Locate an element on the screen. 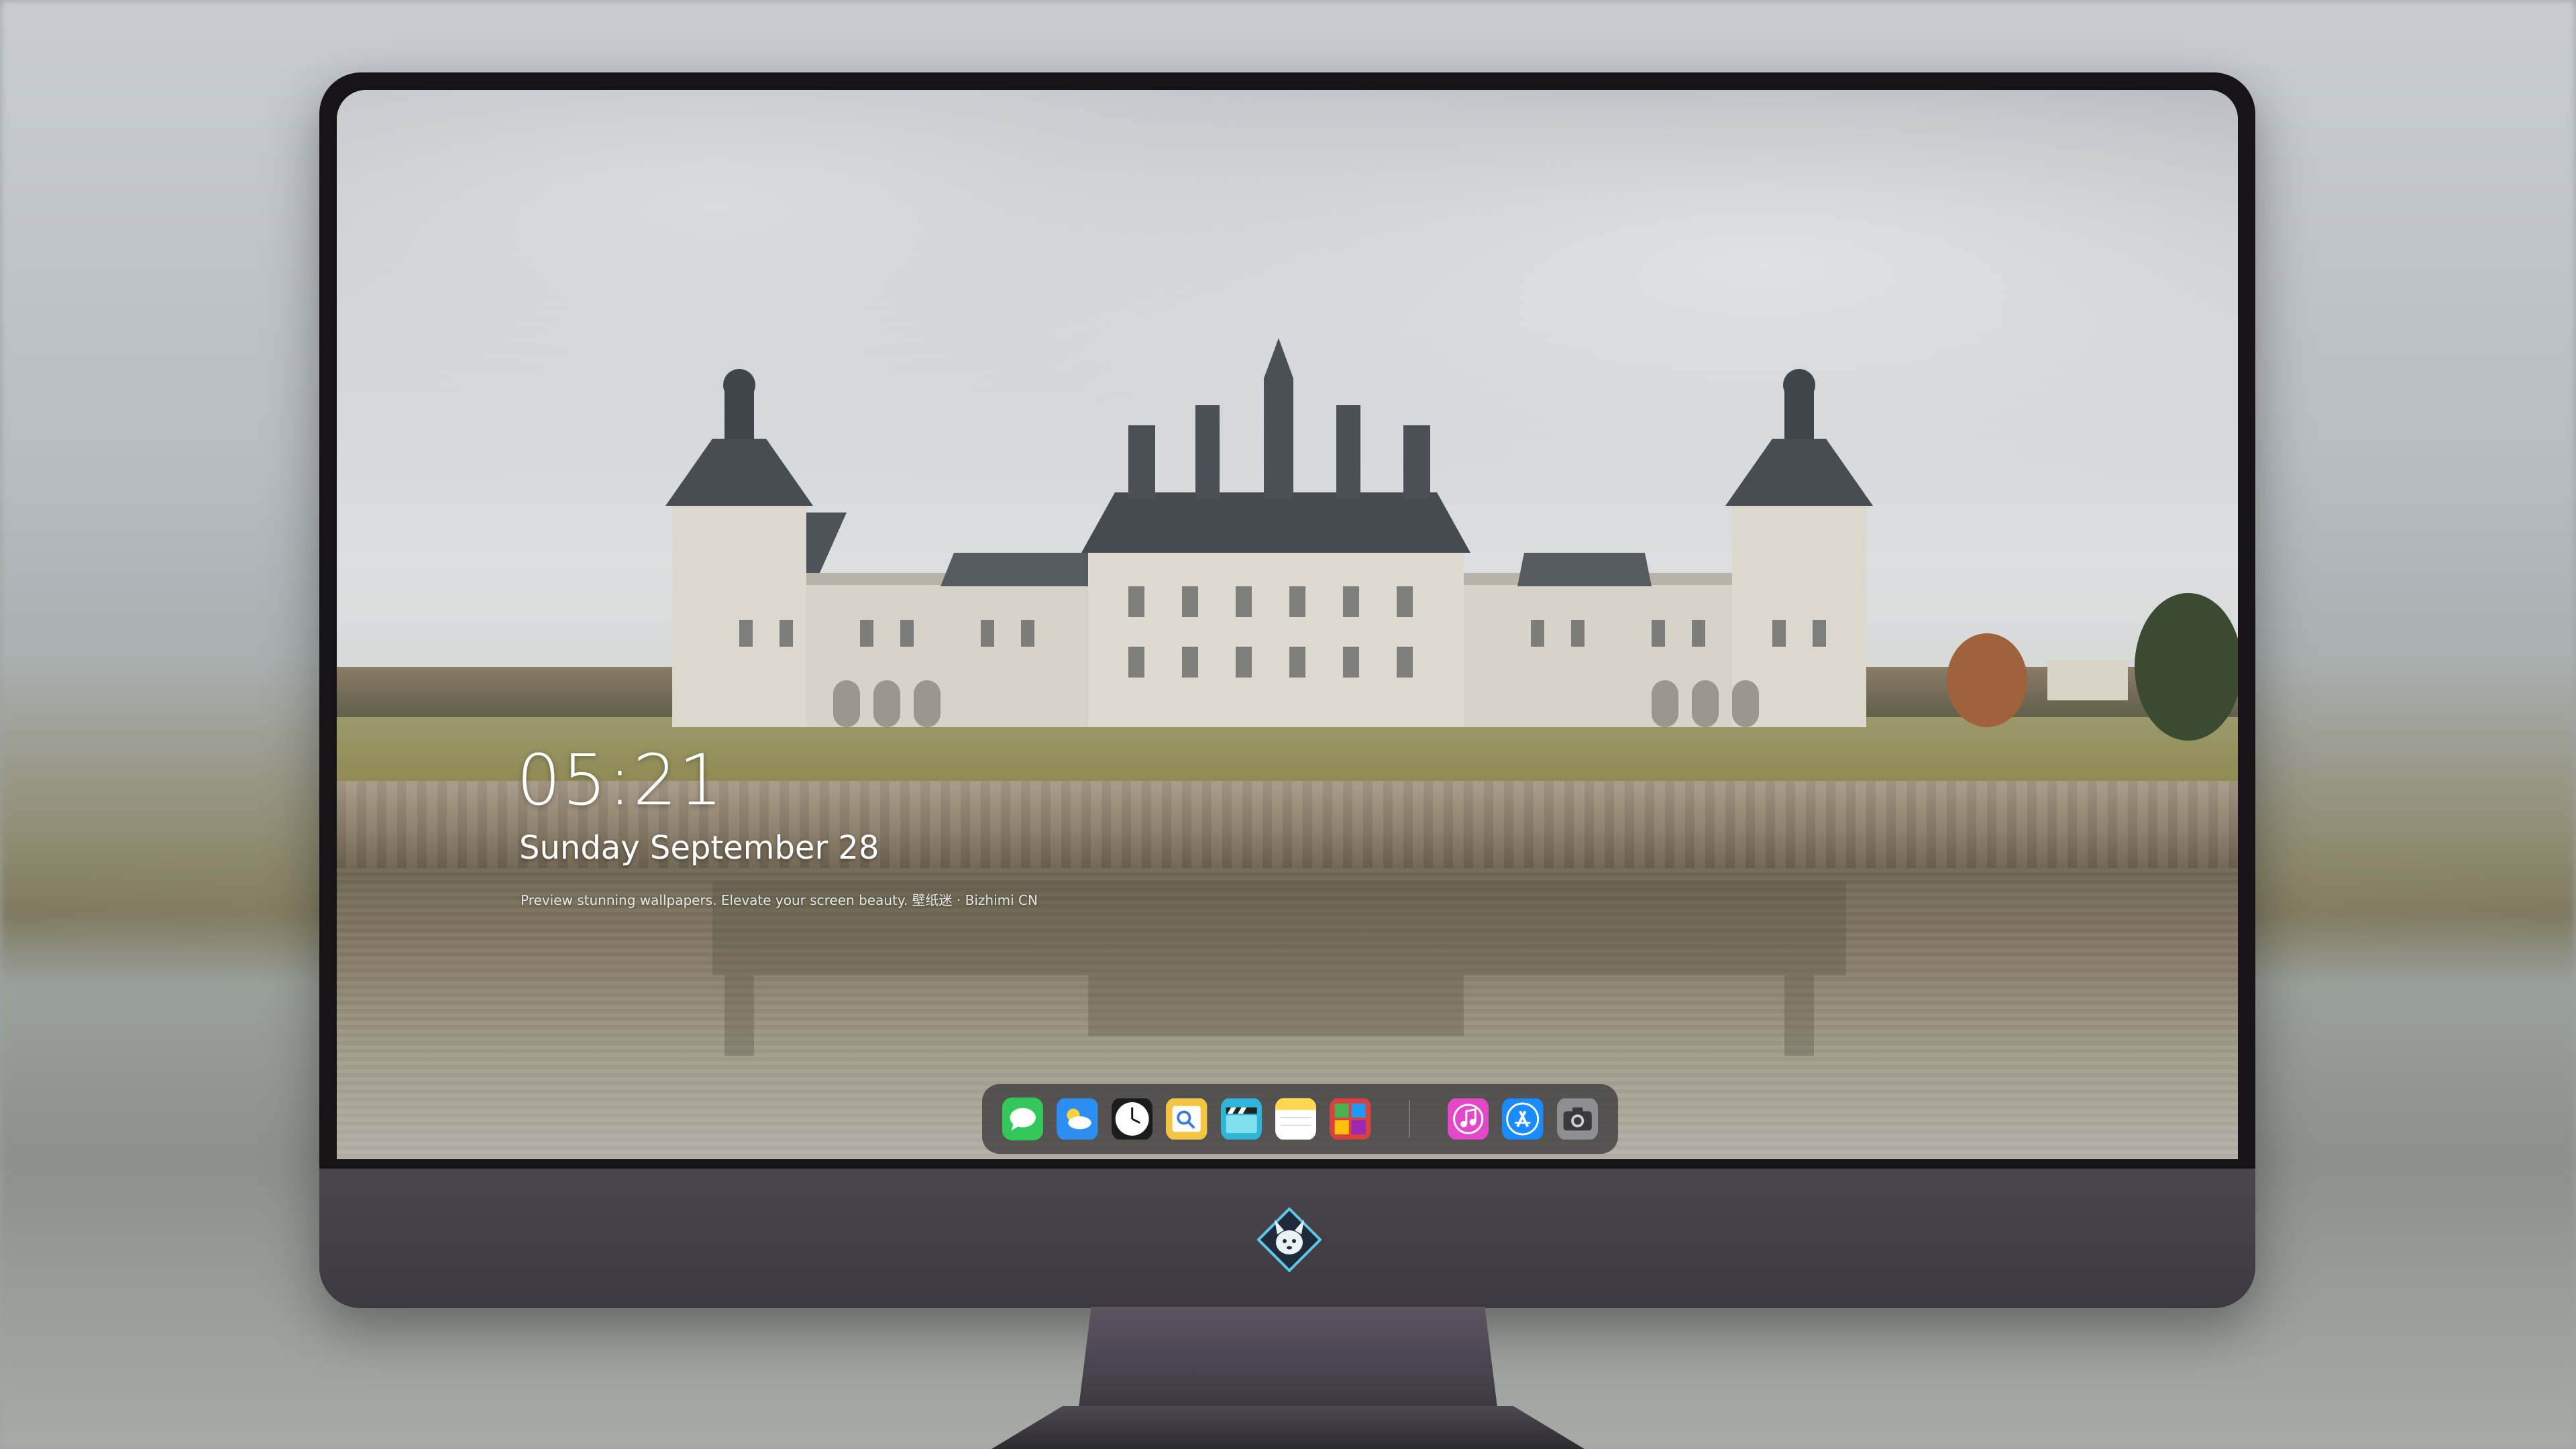 The height and width of the screenshot is (1449, 2576). monitor-stand-neck is located at coordinates (1288, 1357).